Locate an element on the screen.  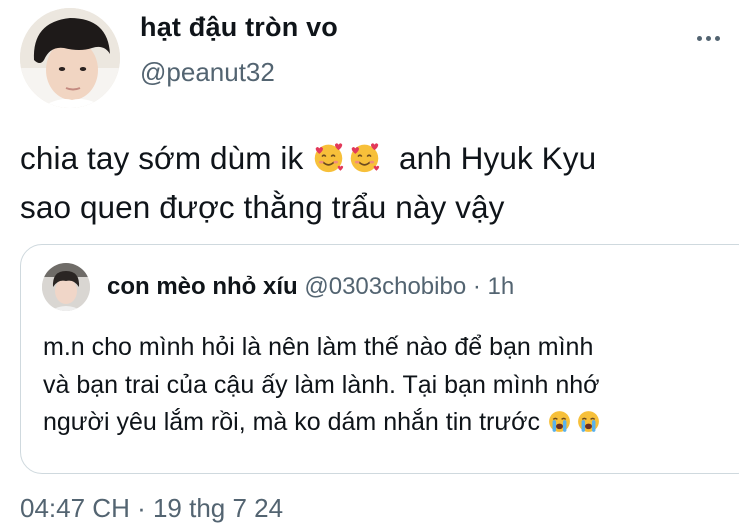
quoted-tweet-header: con mèo nhỏ xíu @0303chobibo · 1h is located at coordinates (310, 287).